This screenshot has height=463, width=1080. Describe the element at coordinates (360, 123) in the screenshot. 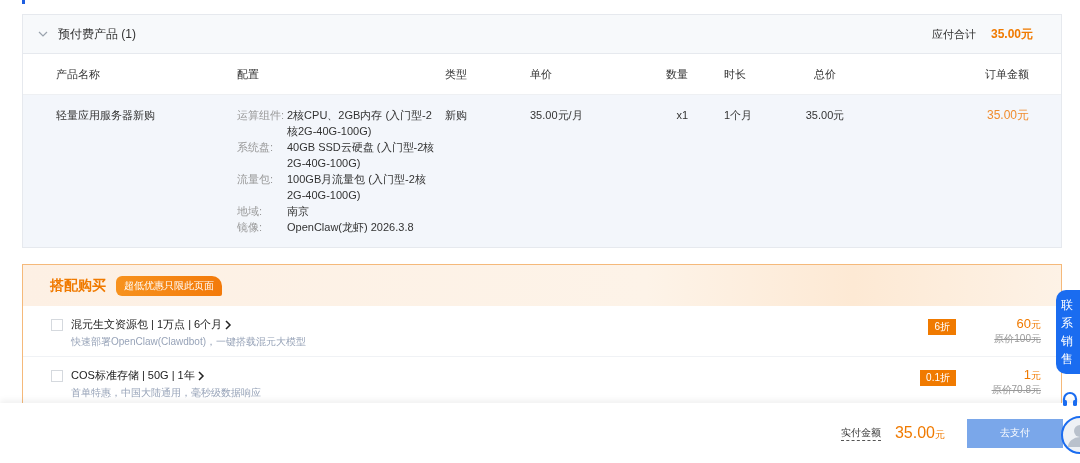

I see `config-value: 2核CPU、2GB内存 (入门型-2核2G-40G-100G)` at that location.